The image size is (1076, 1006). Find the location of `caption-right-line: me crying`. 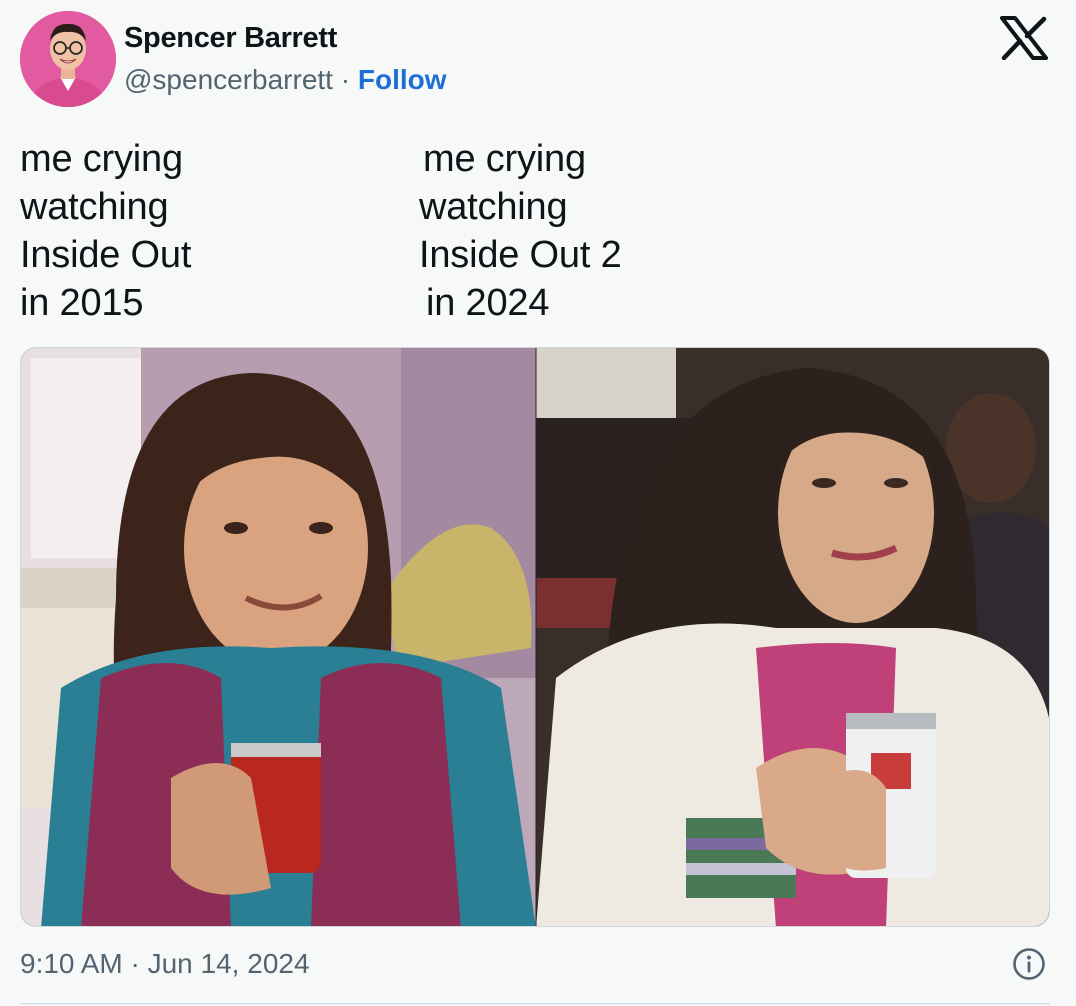

caption-right-line: me crying is located at coordinates (504, 159).